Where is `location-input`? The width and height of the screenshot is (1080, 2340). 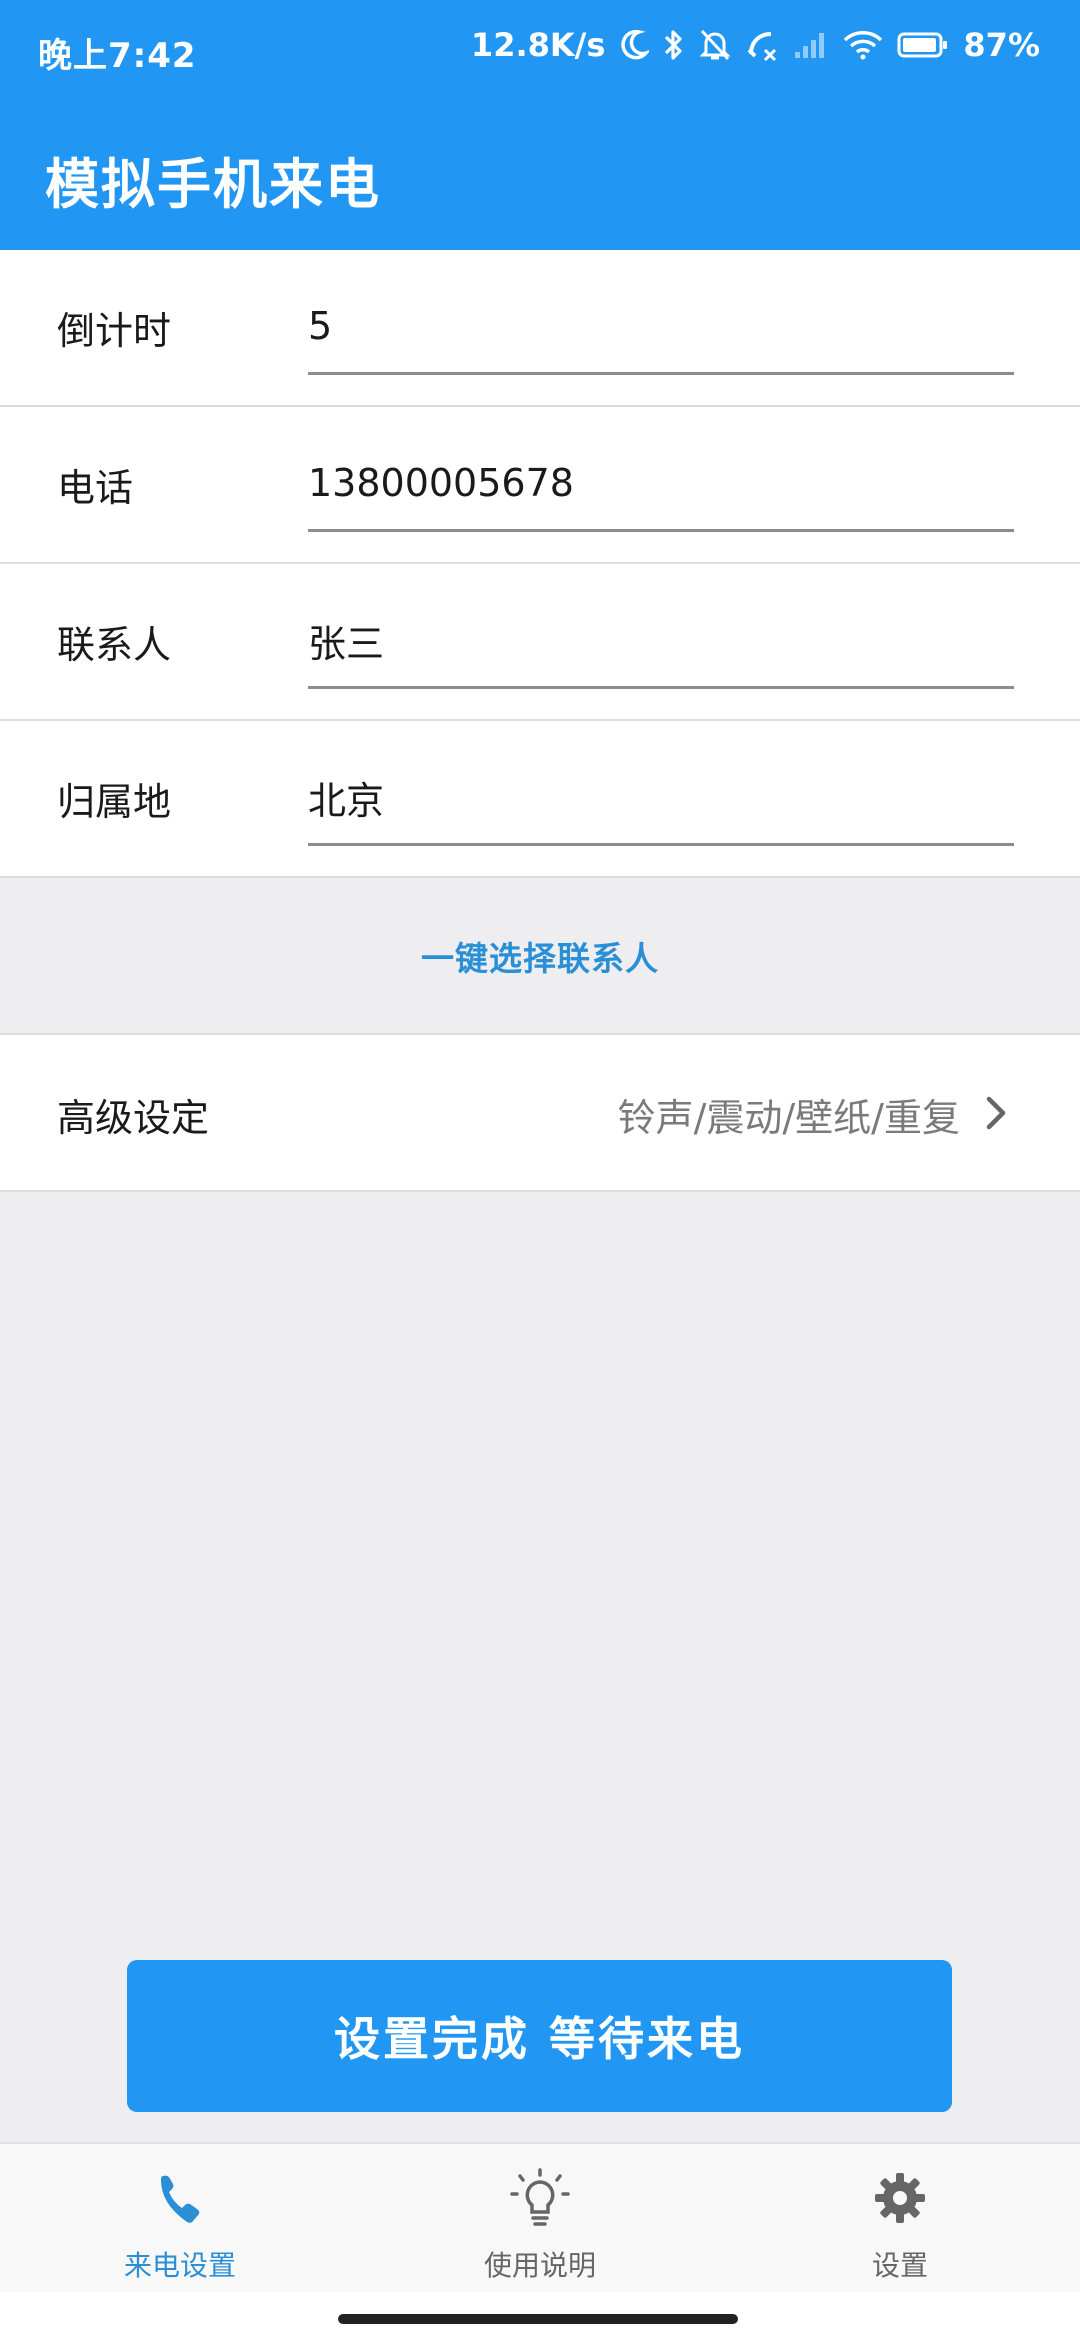
location-input is located at coordinates (661, 797).